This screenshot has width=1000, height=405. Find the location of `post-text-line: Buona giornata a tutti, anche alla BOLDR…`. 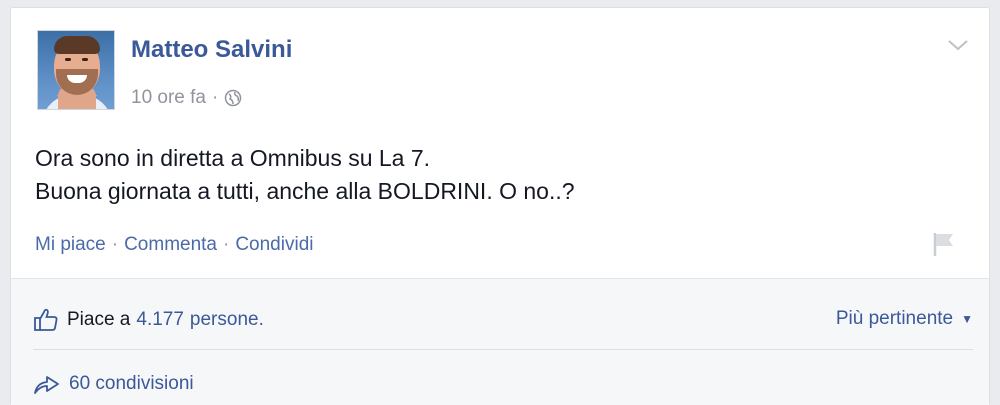

post-text-line: Buona giornata a tutti, anche alla BOLDR… is located at coordinates (305, 191).